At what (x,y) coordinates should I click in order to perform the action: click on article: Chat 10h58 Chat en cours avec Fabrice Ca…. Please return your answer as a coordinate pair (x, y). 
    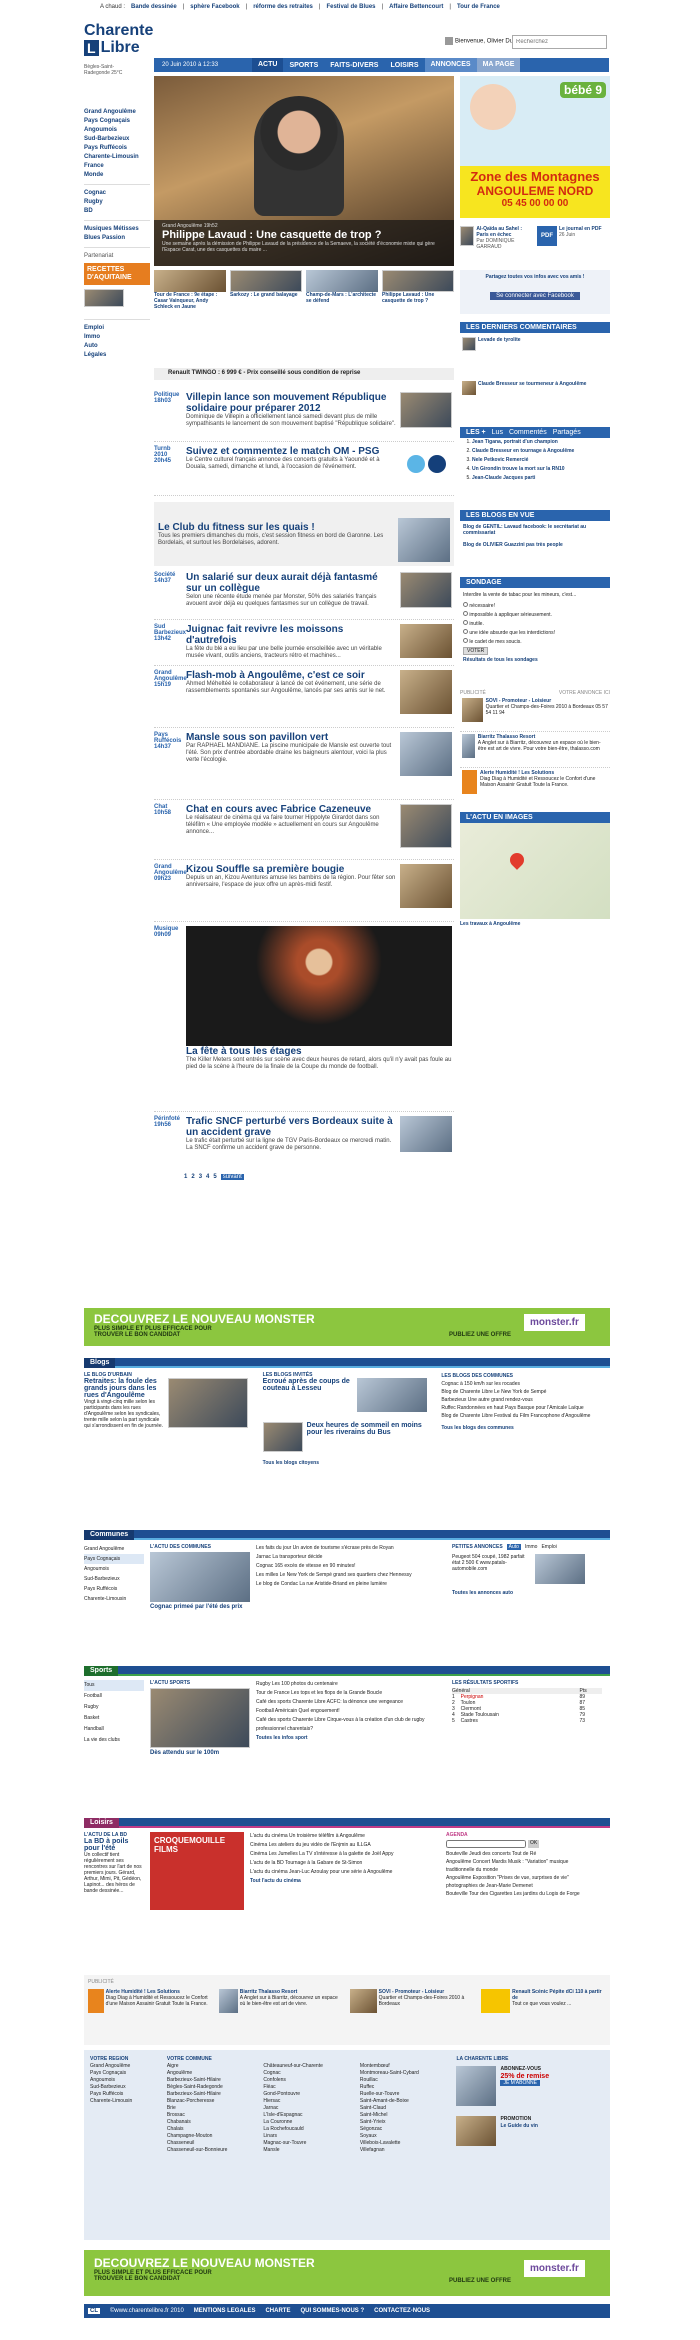
    Looking at the image, I should click on (304, 830).